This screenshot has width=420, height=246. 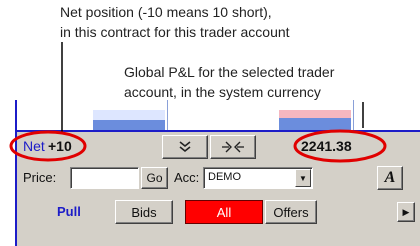 I want to click on bids-button: Bids, so click(x=144, y=212).